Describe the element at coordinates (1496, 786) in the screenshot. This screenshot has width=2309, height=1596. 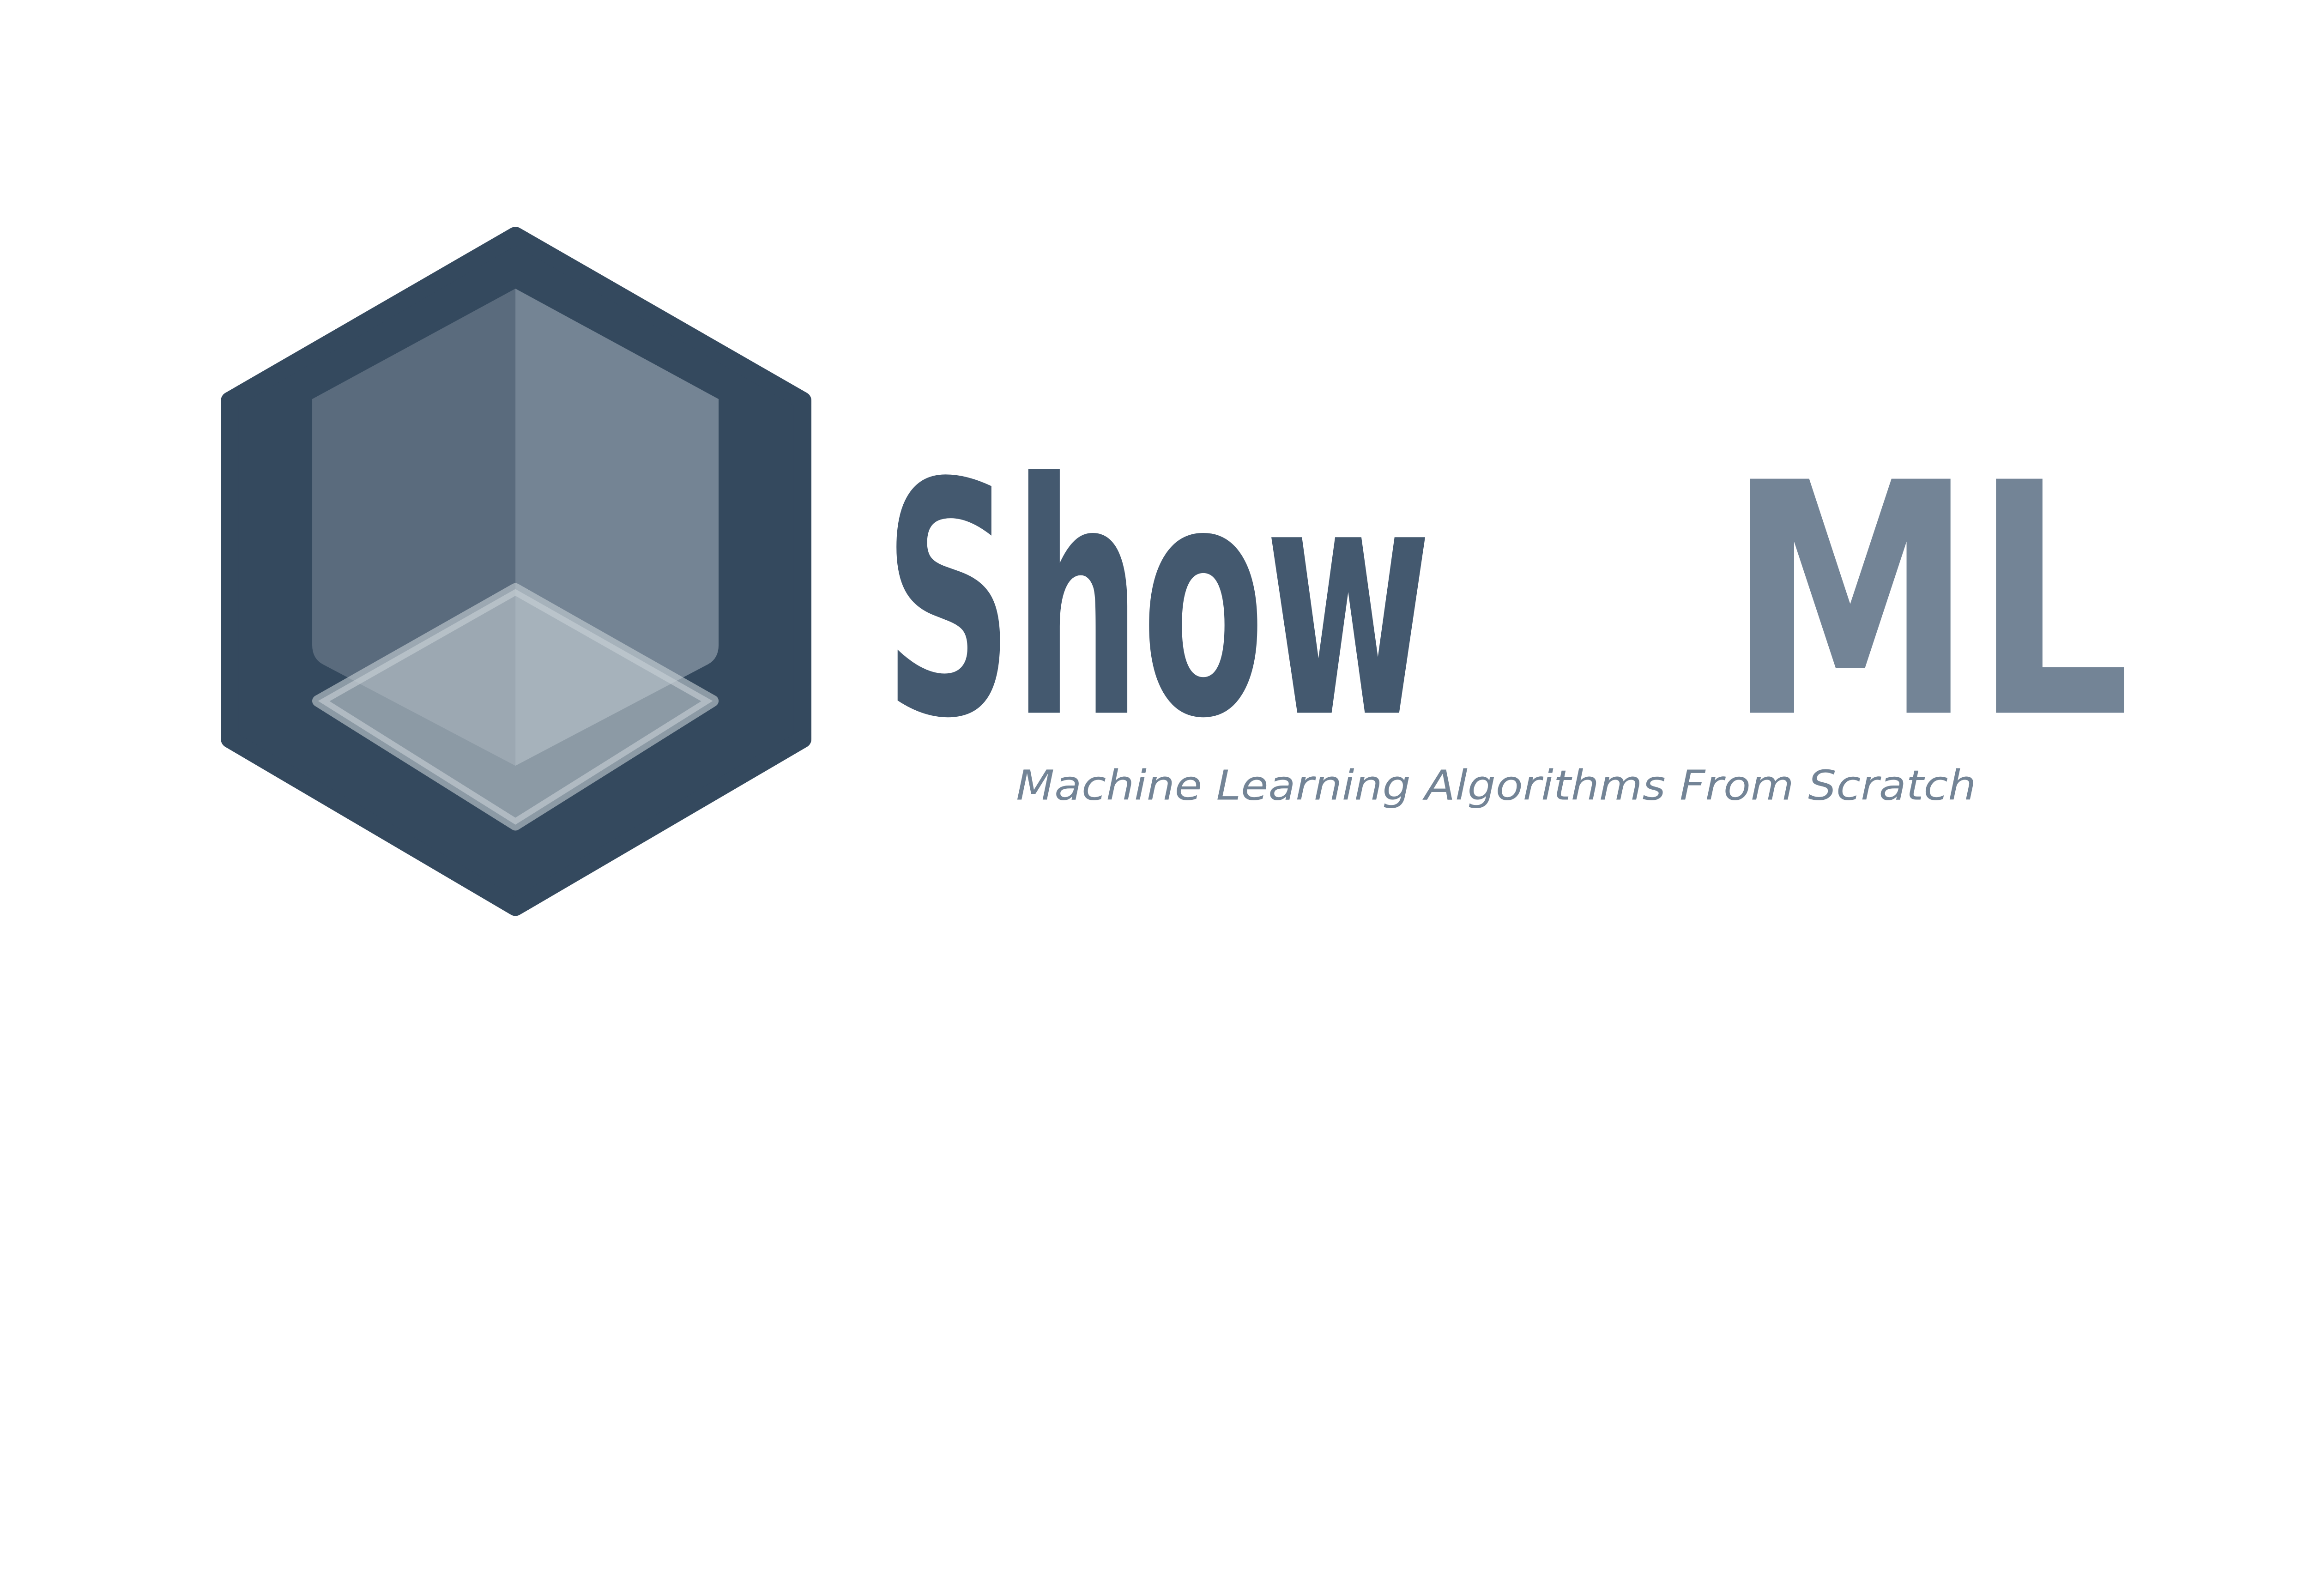
I see `logo-tagline: Machine Learning Algorithms From Scratch` at that location.